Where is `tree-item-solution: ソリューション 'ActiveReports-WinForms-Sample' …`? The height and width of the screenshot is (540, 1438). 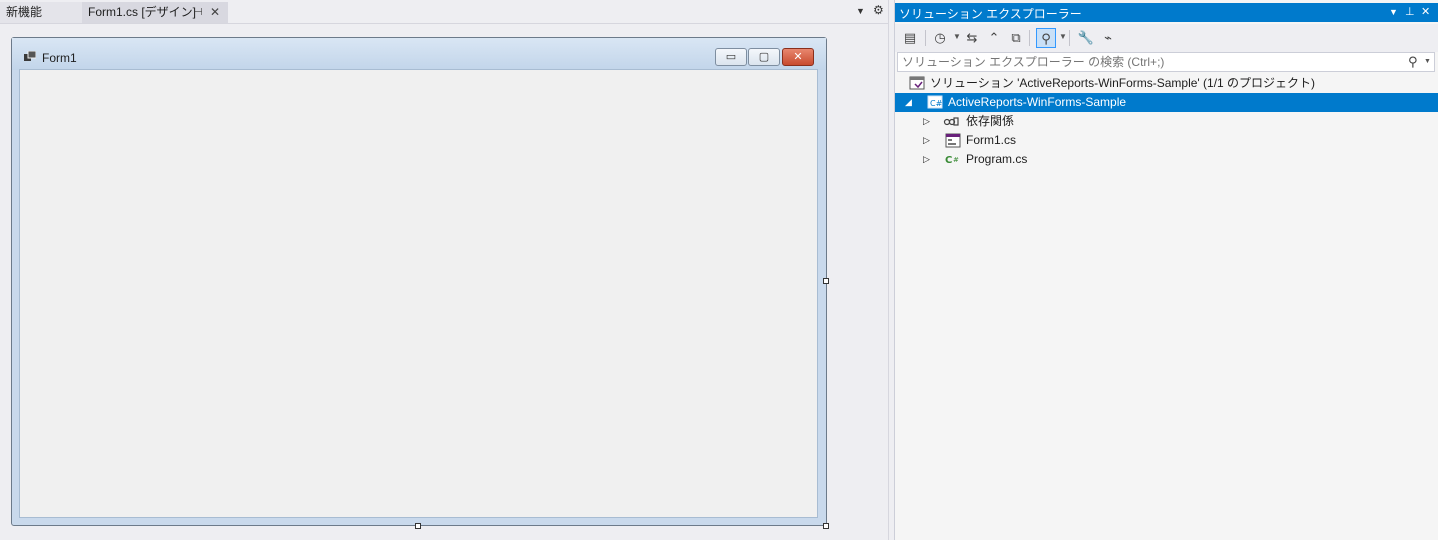 tree-item-solution: ソリューション 'ActiveReports-WinForms-Sample' … is located at coordinates (1166, 83).